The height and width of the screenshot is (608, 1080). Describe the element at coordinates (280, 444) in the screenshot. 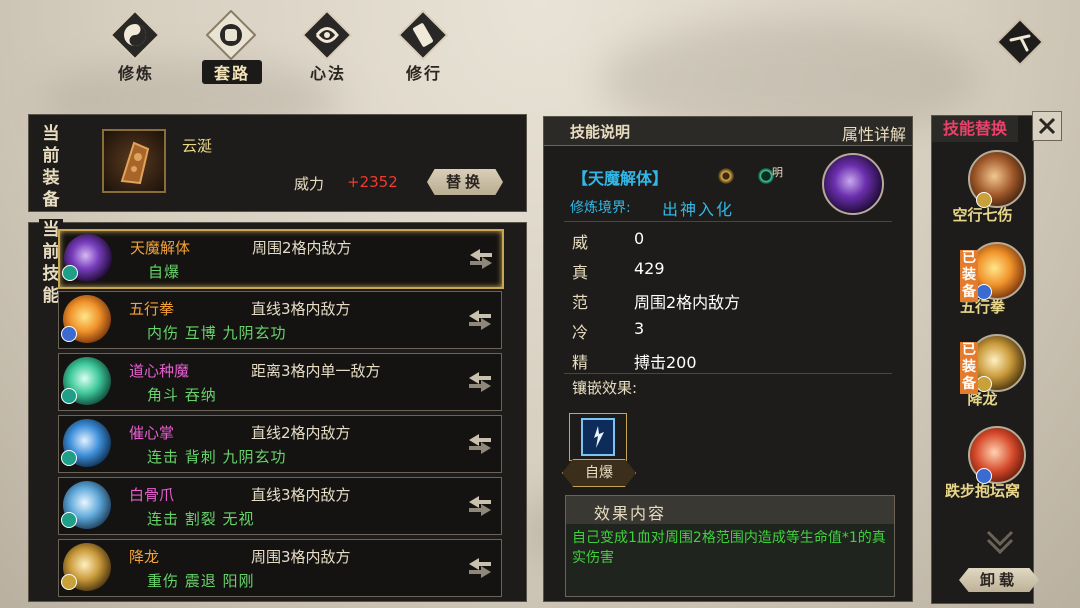

I see `skill-row: 催心掌 直线2格内敌方连击 背刺 九阴玄功` at that location.